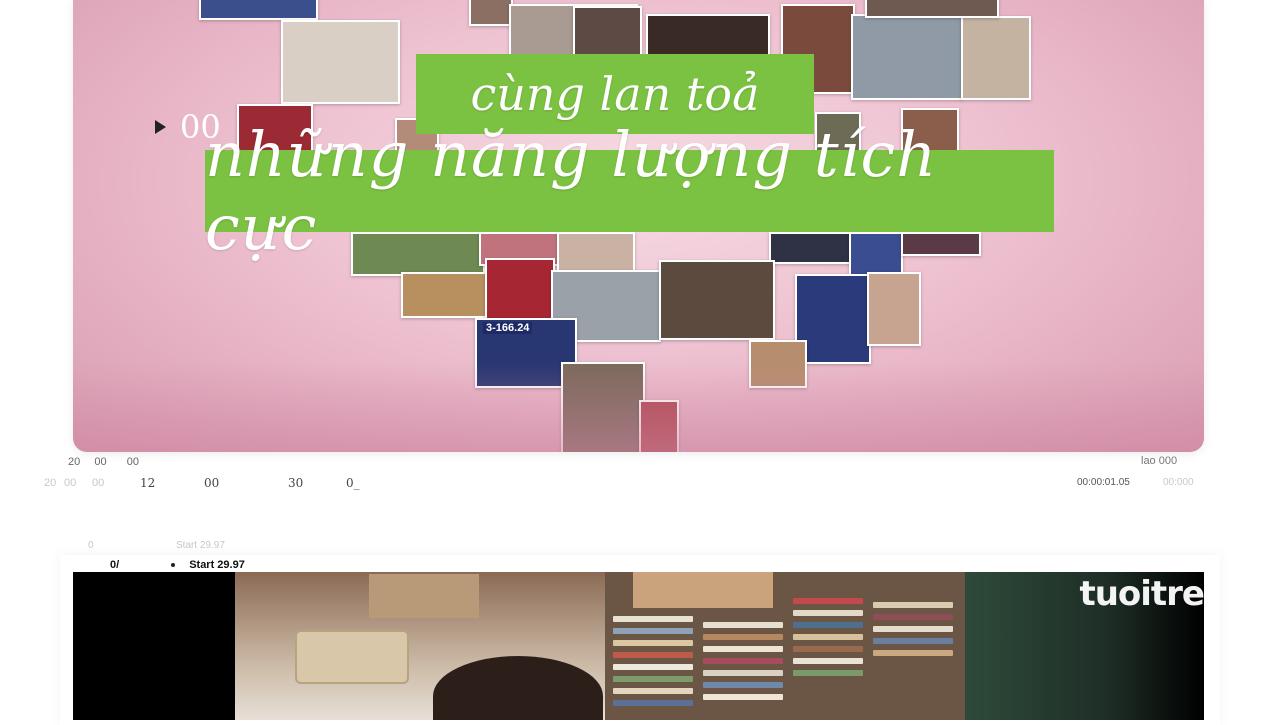  I want to click on banner-main: những năng lượng tích cực, so click(629, 191).